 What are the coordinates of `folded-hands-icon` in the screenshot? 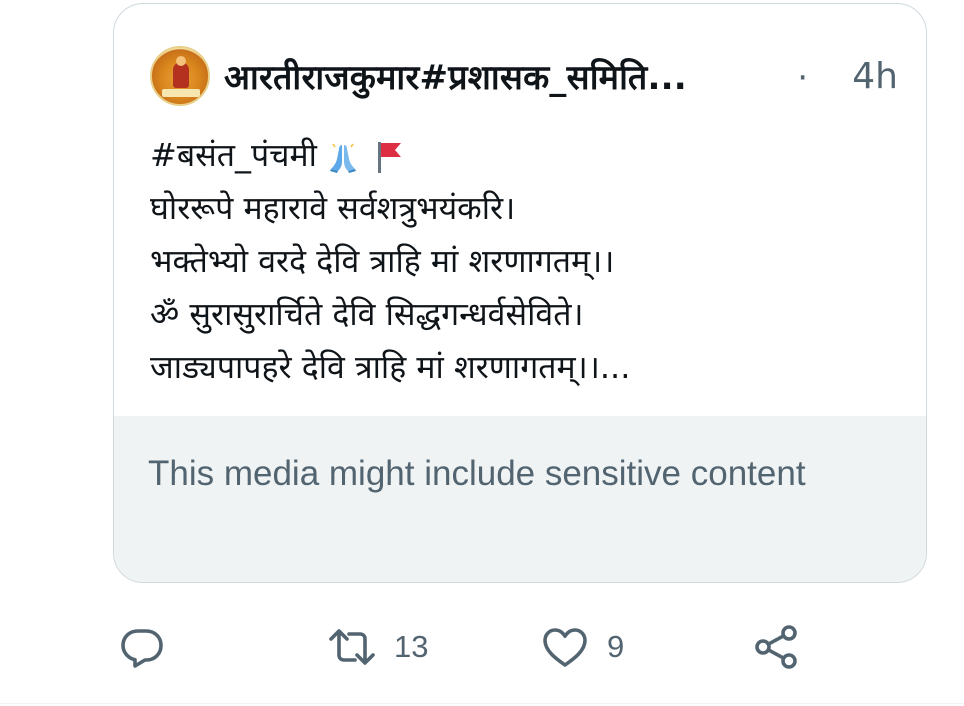 It's located at (342, 158).